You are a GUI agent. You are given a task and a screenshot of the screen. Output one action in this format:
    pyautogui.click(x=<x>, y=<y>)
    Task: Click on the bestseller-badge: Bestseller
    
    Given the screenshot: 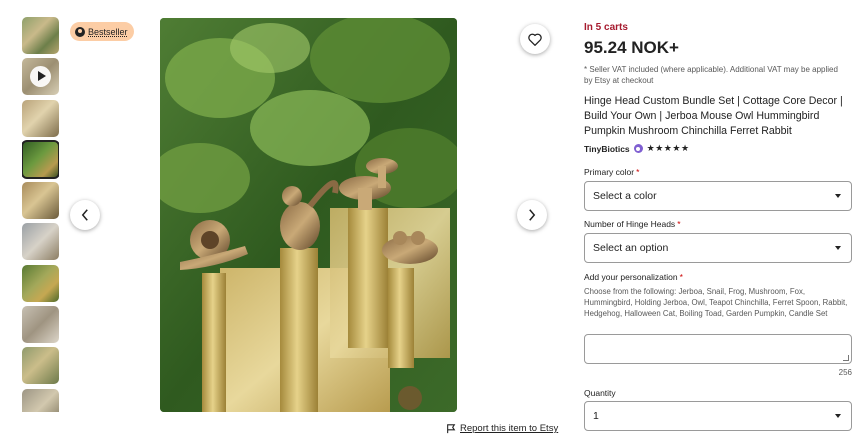 What is the action you would take?
    pyautogui.click(x=102, y=31)
    